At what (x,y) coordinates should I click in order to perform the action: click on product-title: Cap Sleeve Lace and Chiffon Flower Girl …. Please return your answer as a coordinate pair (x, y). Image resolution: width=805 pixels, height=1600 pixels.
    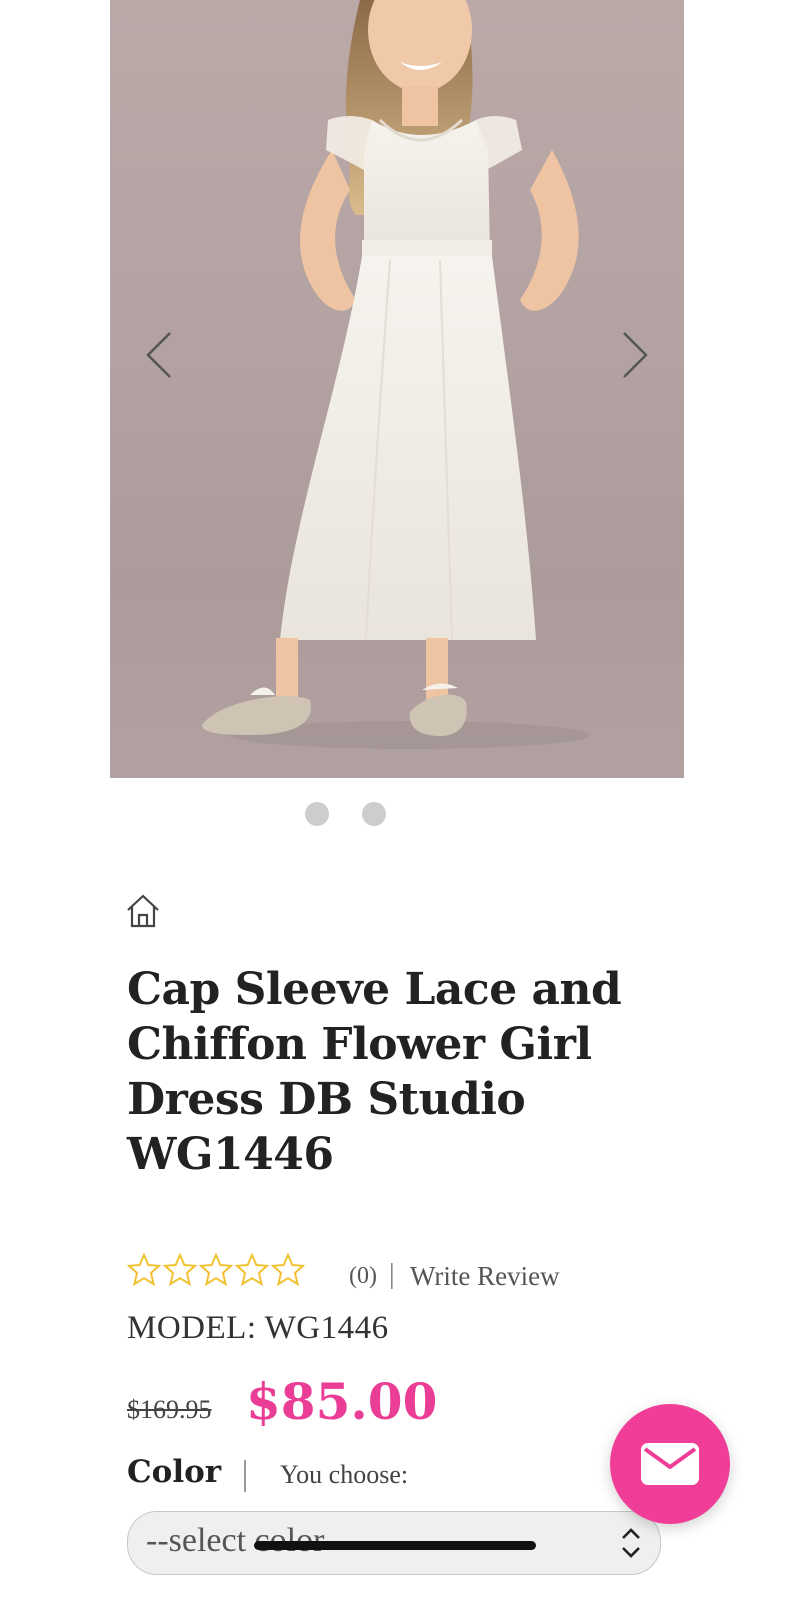
    Looking at the image, I should click on (374, 1072).